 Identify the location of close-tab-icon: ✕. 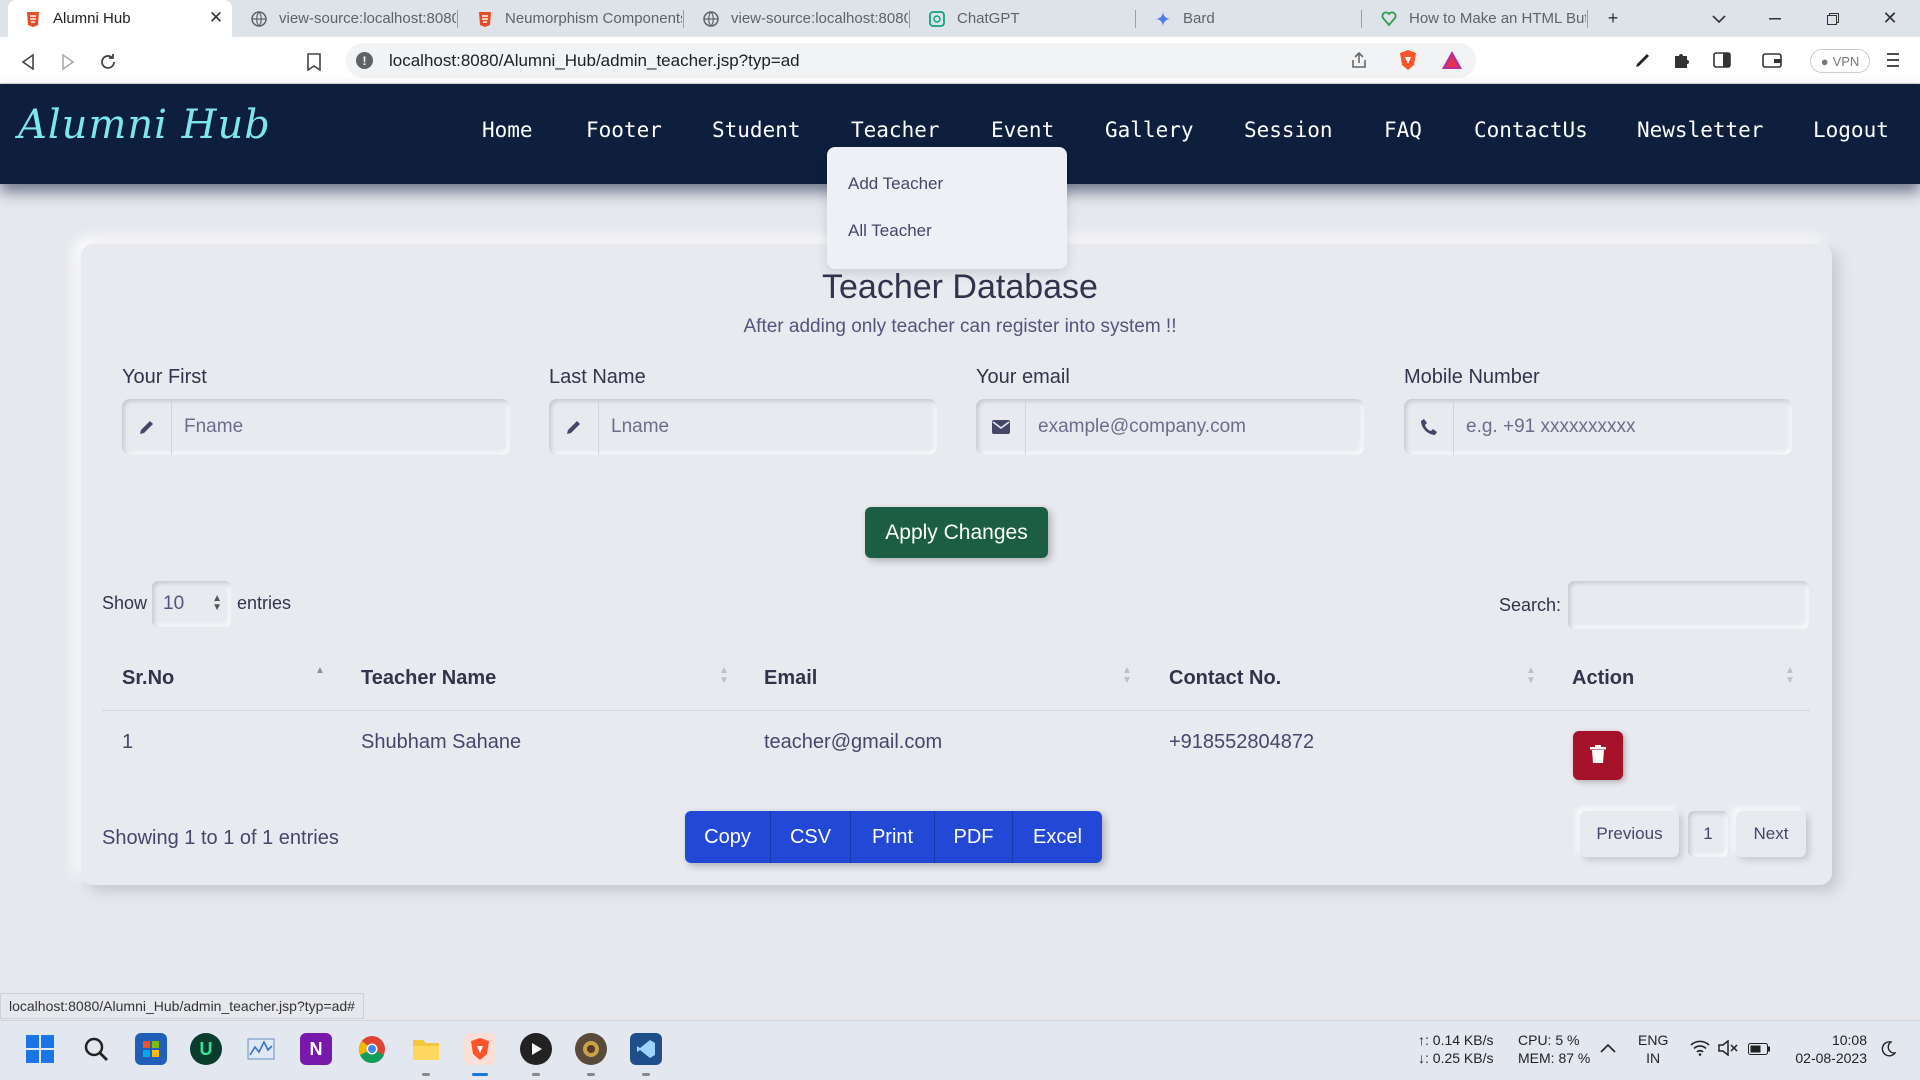
(216, 18).